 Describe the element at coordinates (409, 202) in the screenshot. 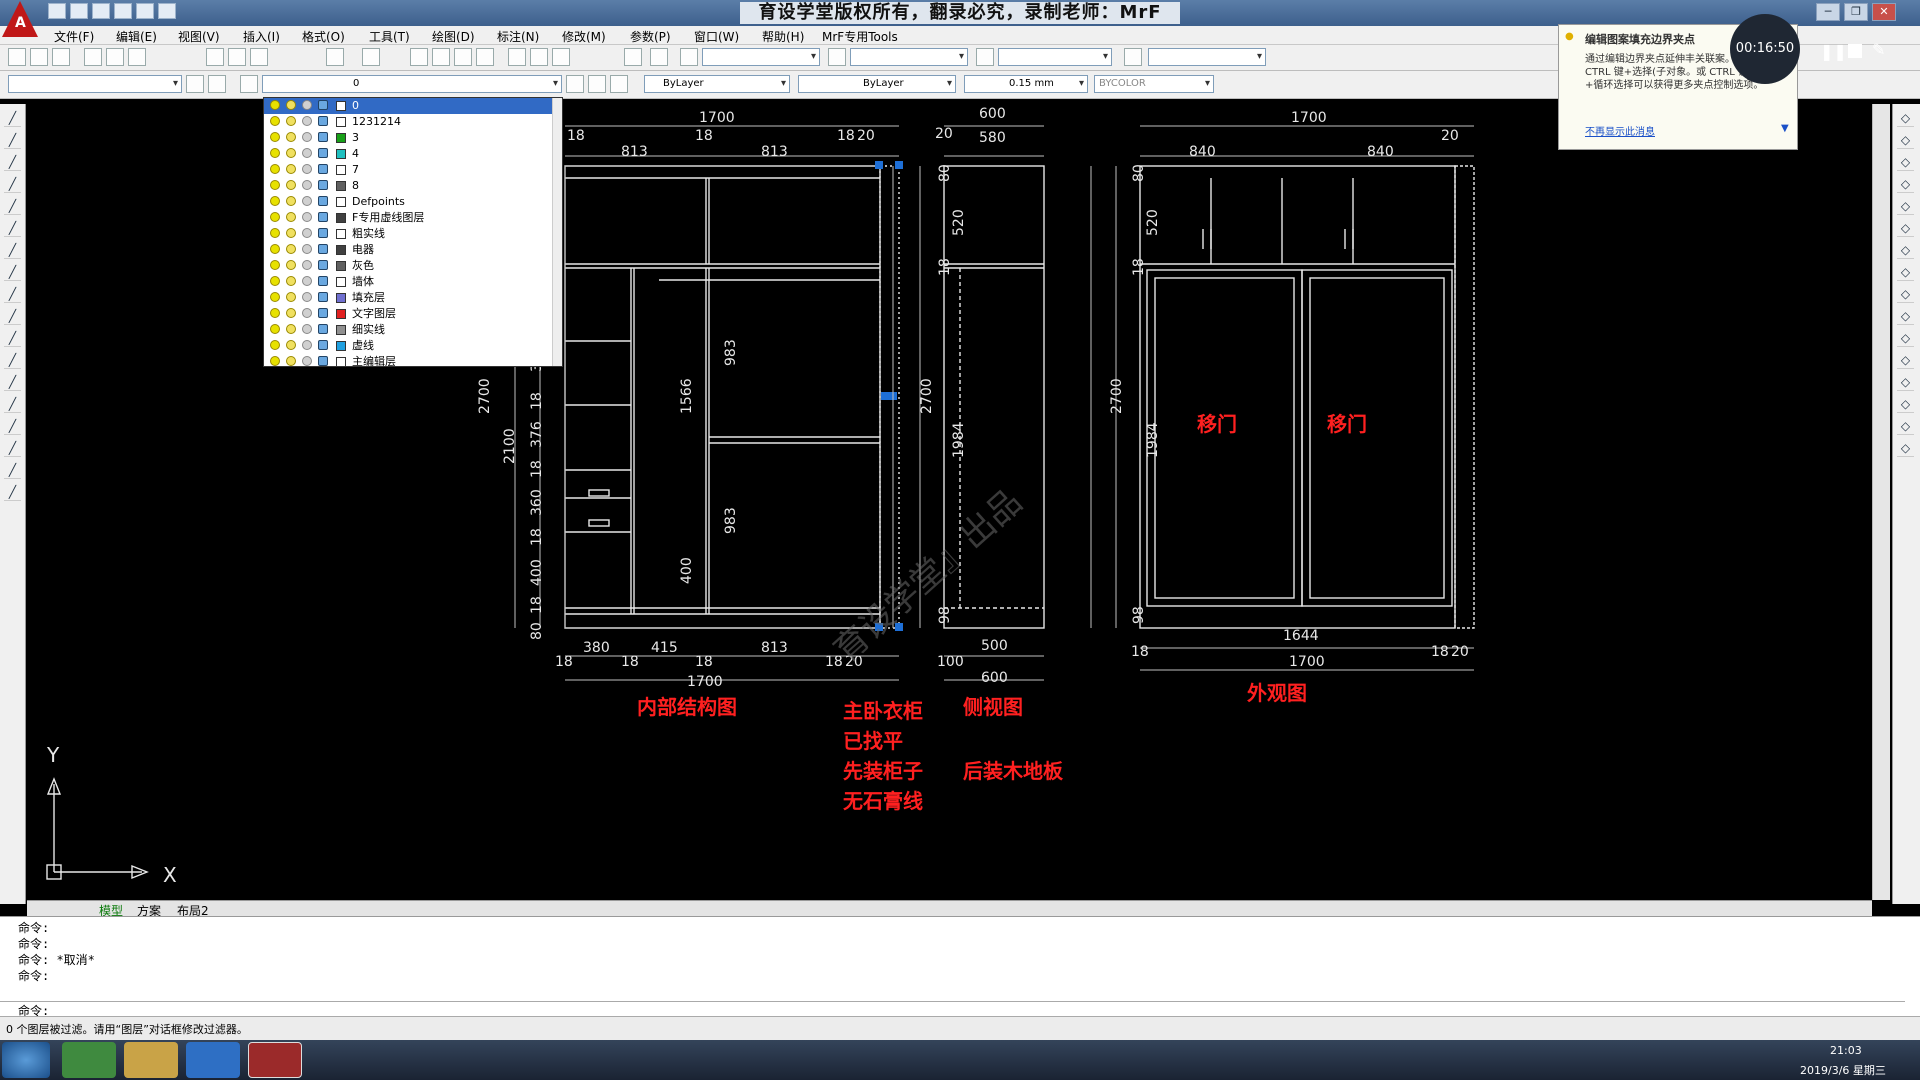

I see `layer-row: Defpoints` at that location.